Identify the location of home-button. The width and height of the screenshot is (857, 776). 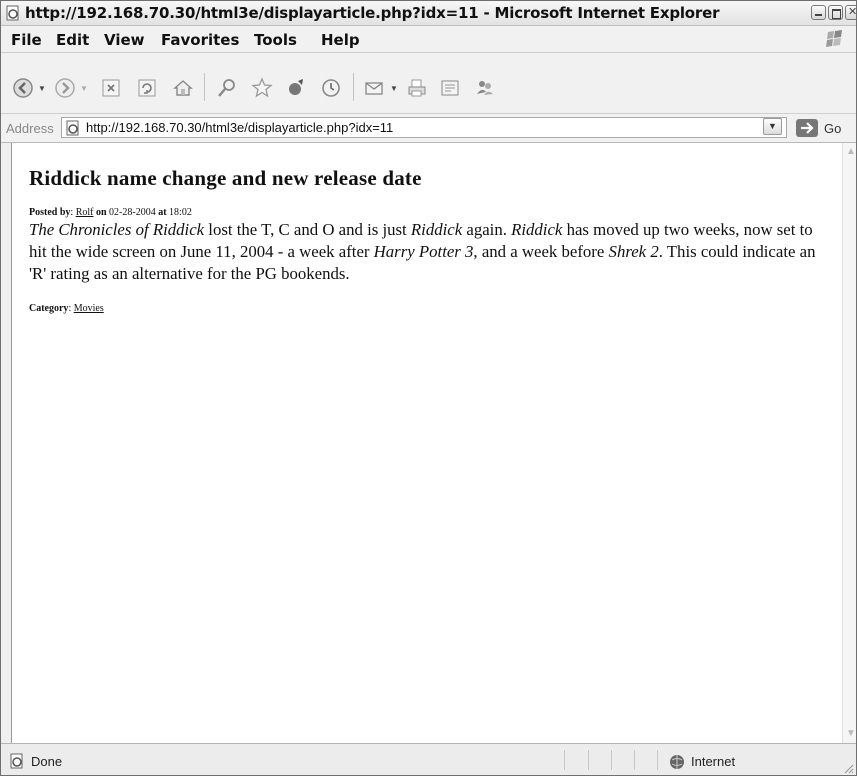
(183, 88).